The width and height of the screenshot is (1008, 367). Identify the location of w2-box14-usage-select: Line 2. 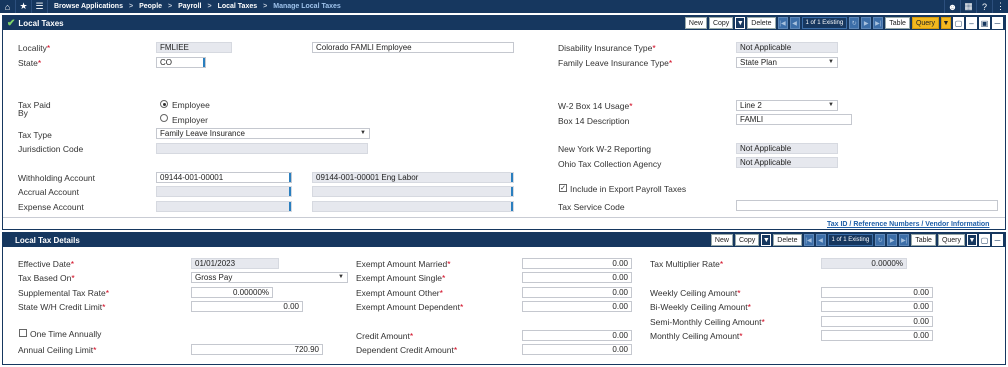
(787, 105).